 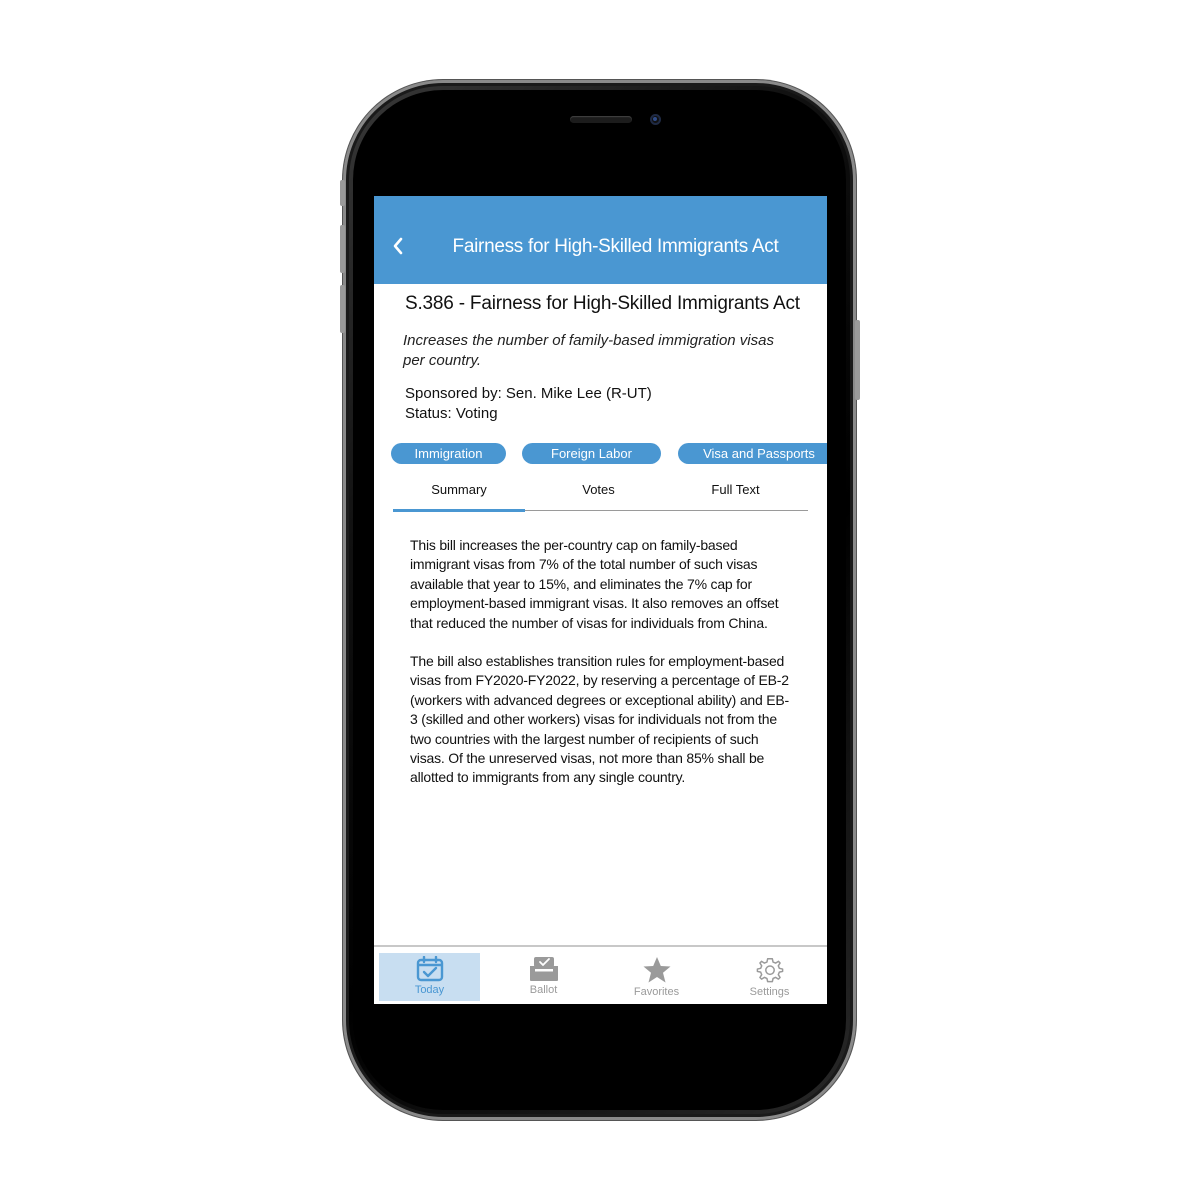 I want to click on gear-icon, so click(x=769, y=970).